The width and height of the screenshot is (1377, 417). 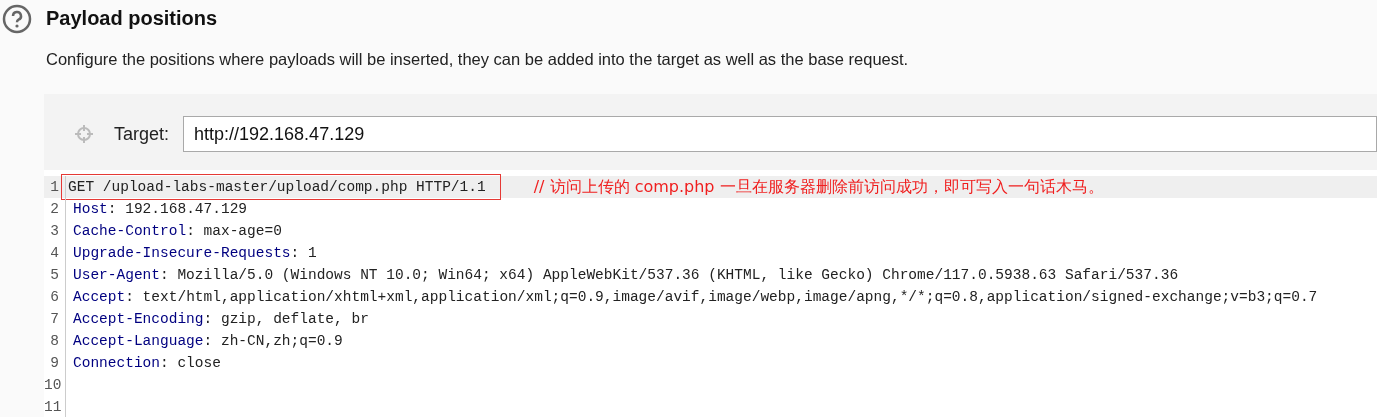 What do you see at coordinates (55, 406) in the screenshot?
I see `line-number: 11` at bounding box center [55, 406].